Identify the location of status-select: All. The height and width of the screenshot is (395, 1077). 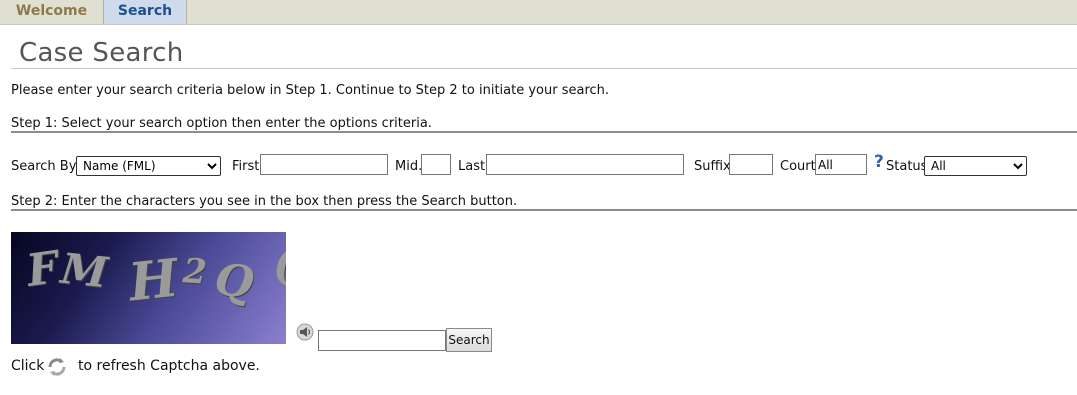
(975, 166).